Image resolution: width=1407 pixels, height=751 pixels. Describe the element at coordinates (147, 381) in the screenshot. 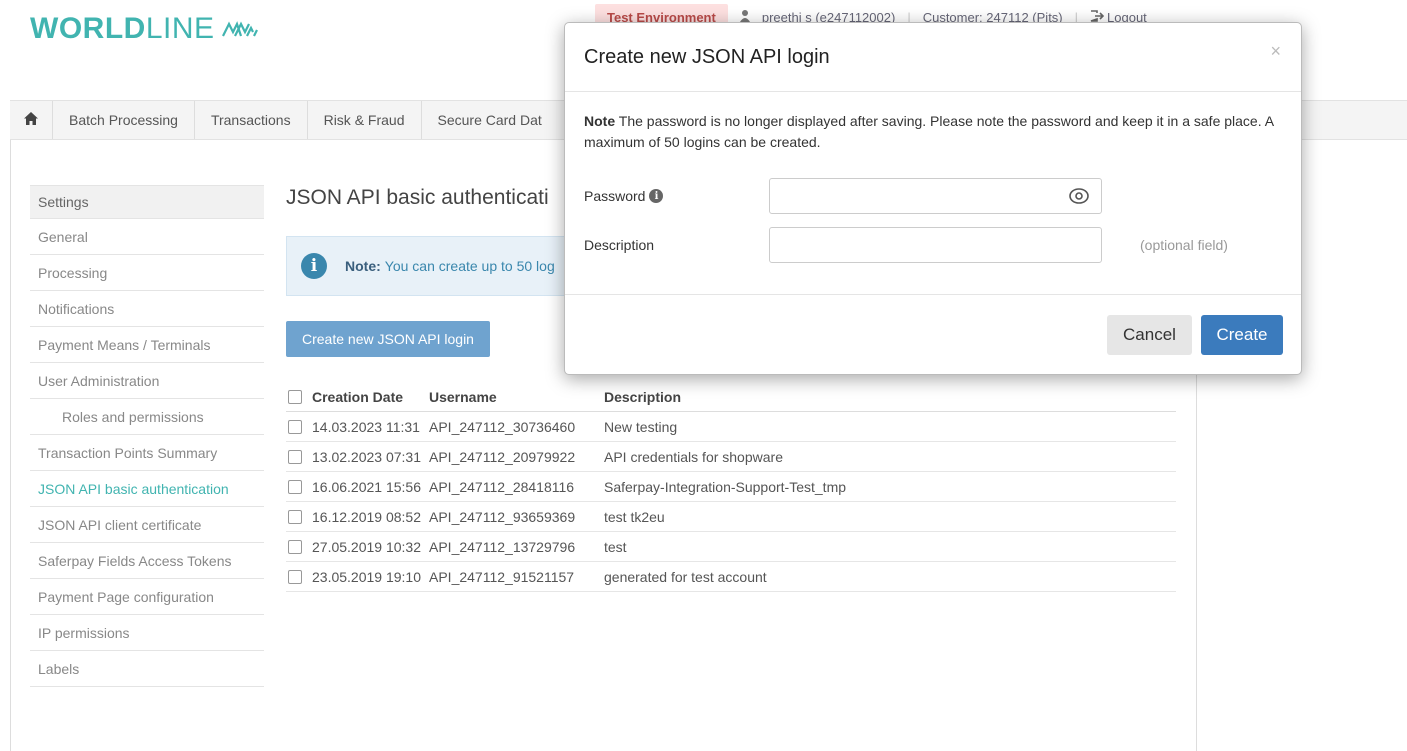

I see `sidebar-item-user-administration: User Administration` at that location.